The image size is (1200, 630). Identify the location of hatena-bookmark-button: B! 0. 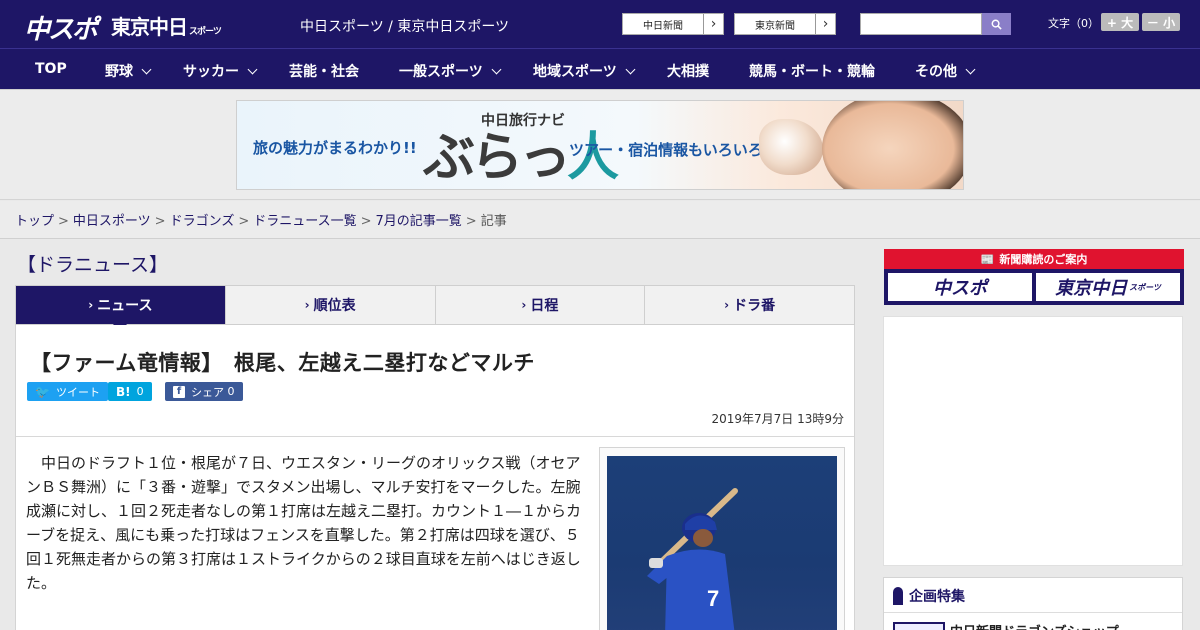
(130, 391).